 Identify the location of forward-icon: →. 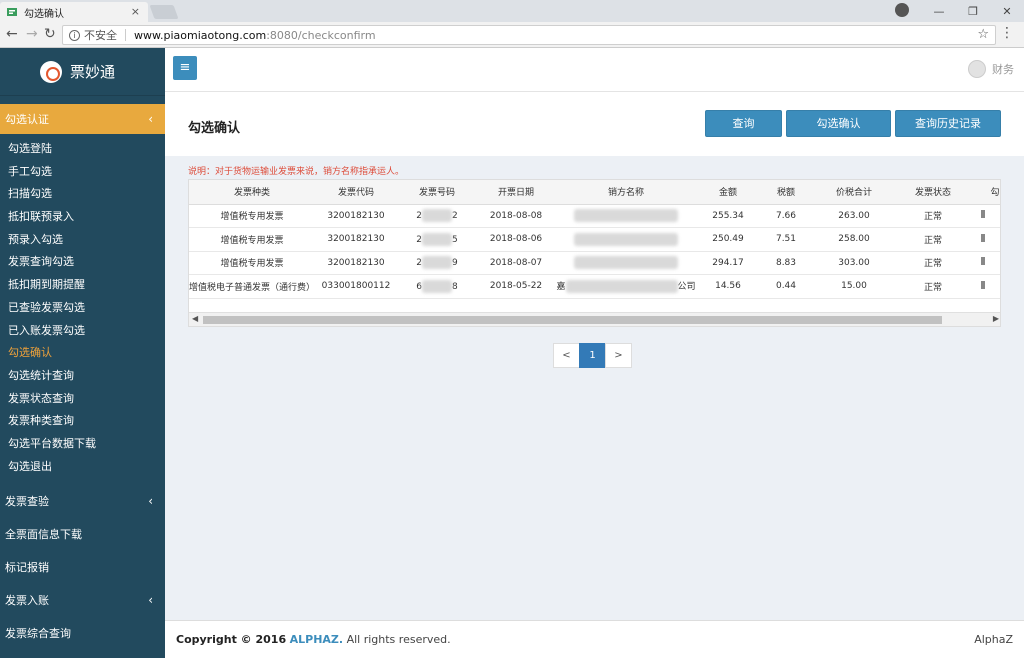
(32, 34).